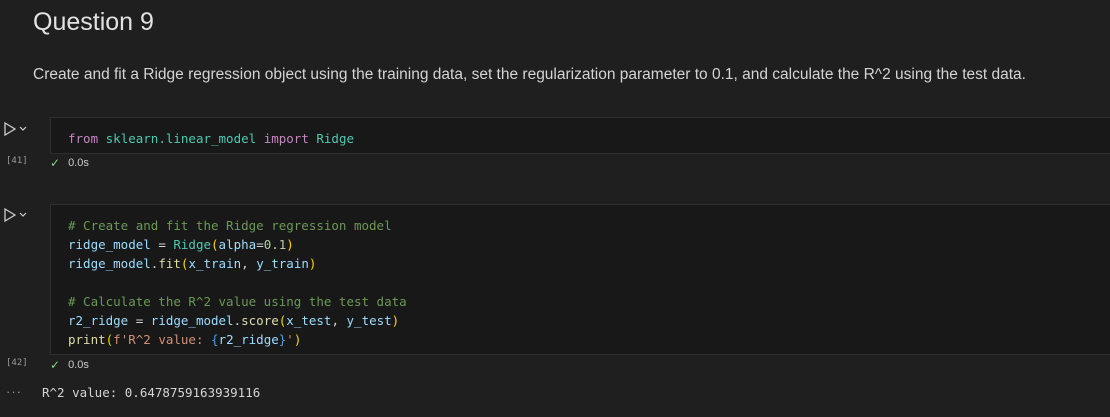  I want to click on code-token: ., so click(237, 320).